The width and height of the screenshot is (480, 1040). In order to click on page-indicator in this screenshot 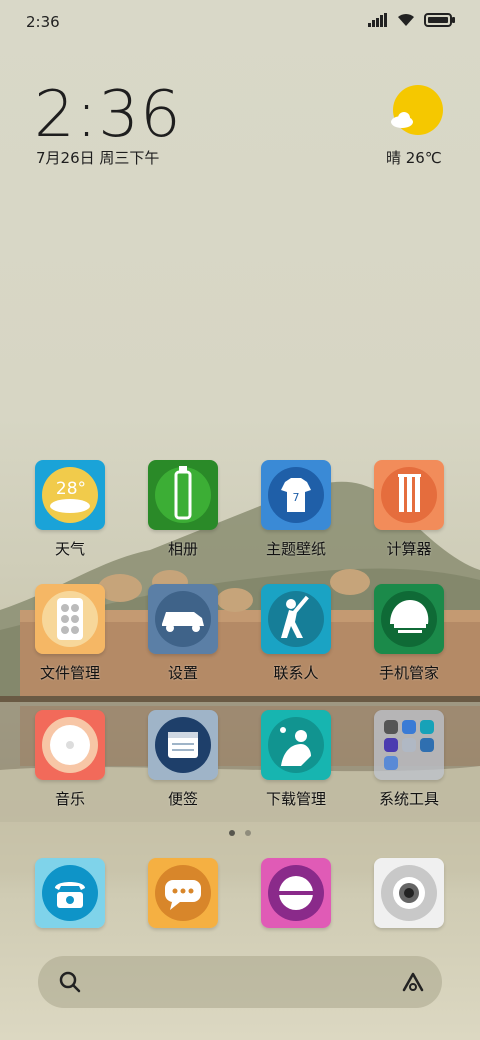, I will do `click(240, 833)`.